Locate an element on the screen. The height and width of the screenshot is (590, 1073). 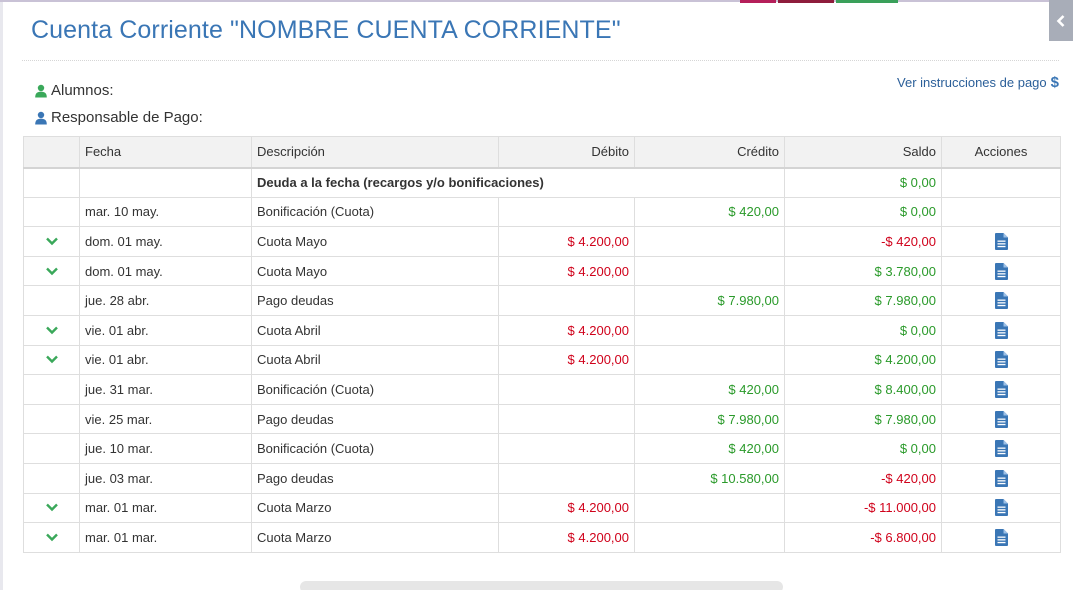
column-header-descripcion: Descripción is located at coordinates (375, 152).